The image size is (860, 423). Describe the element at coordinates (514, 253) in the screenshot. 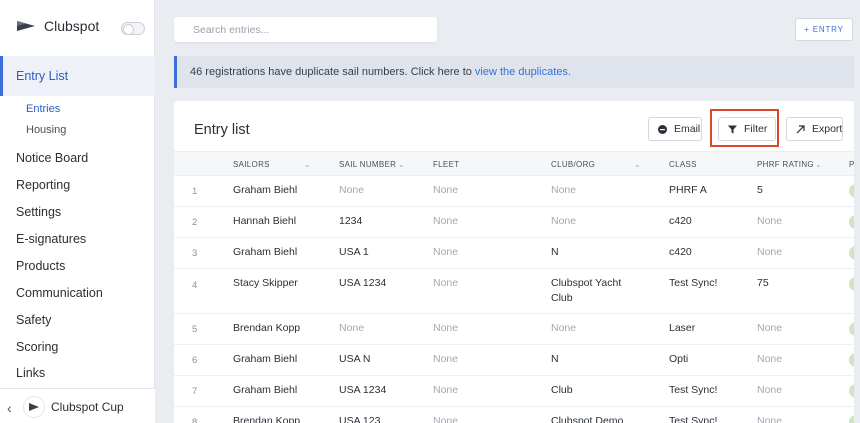

I see `table-row: 3 Graham Biehl USA 1 None N c420 None` at that location.